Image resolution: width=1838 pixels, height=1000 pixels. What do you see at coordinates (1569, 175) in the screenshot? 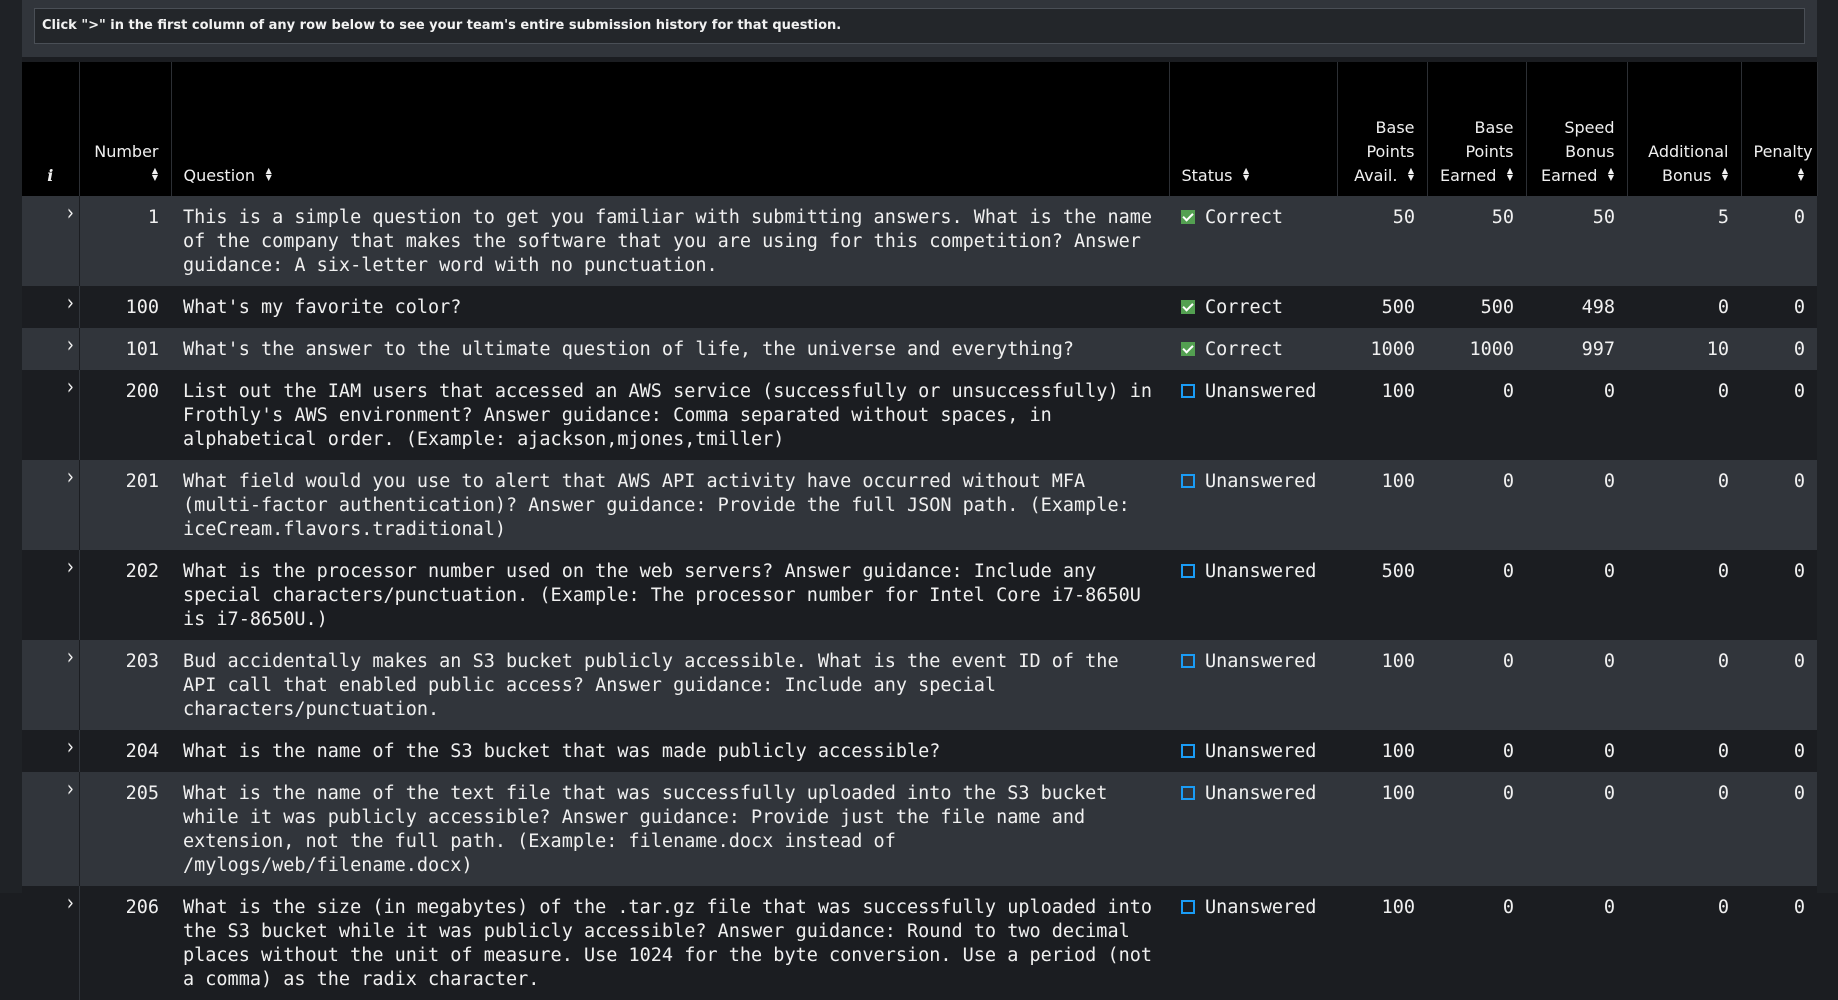
I see `speed-header-line3: Earned` at bounding box center [1569, 175].